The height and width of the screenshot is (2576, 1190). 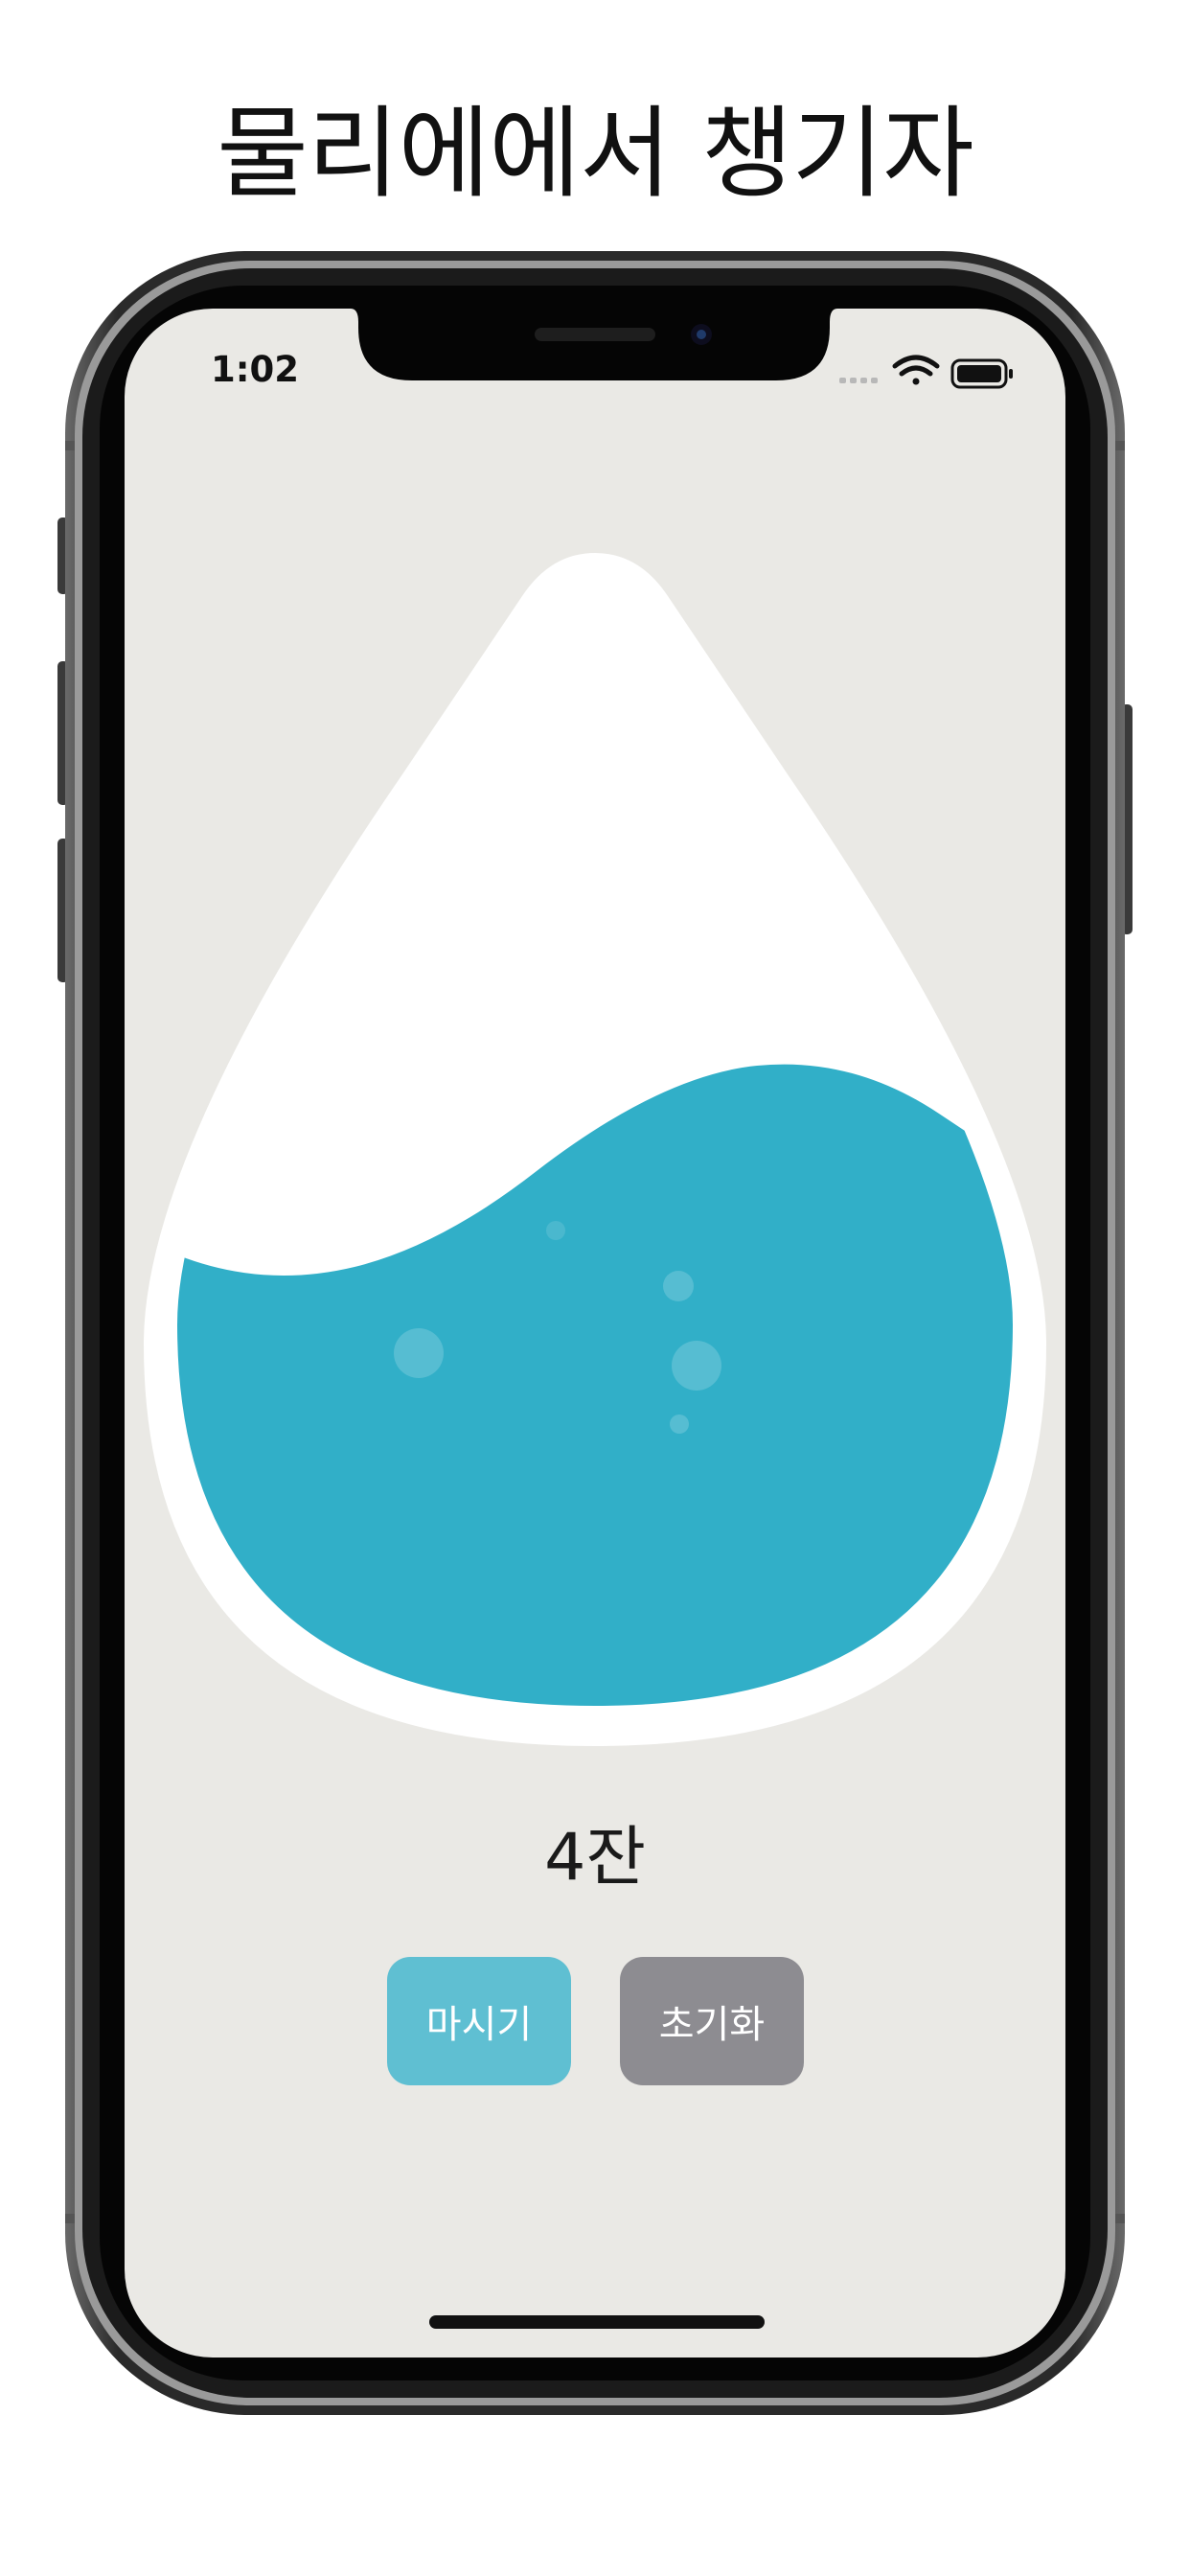 I want to click on cup-counter: 4잔, so click(x=595, y=1858).